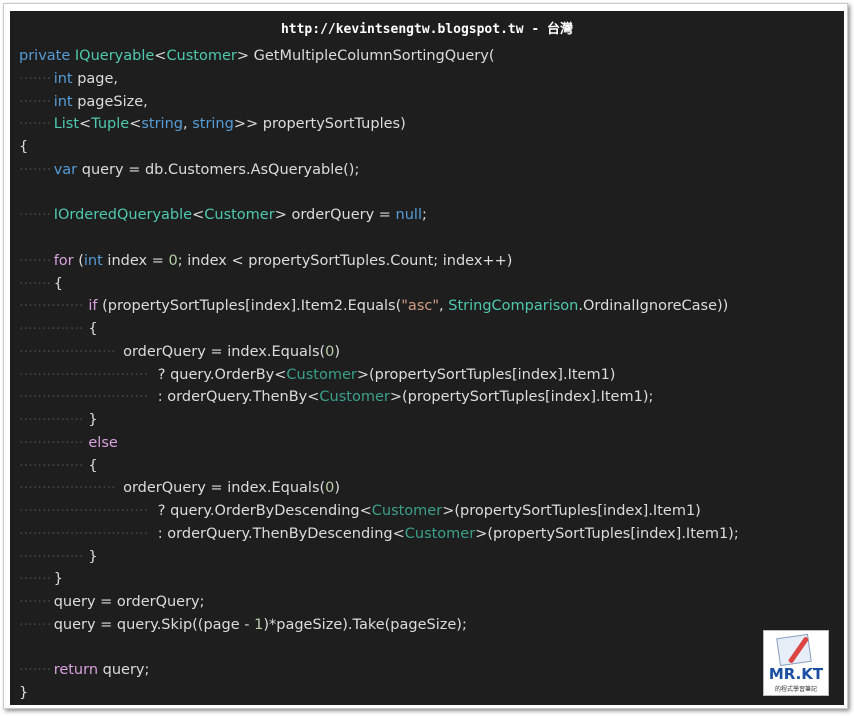 Image resolution: width=854 pixels, height=716 pixels. What do you see at coordinates (264, 511) in the screenshot?
I see `code-token: ? query.OrderByDescending<` at bounding box center [264, 511].